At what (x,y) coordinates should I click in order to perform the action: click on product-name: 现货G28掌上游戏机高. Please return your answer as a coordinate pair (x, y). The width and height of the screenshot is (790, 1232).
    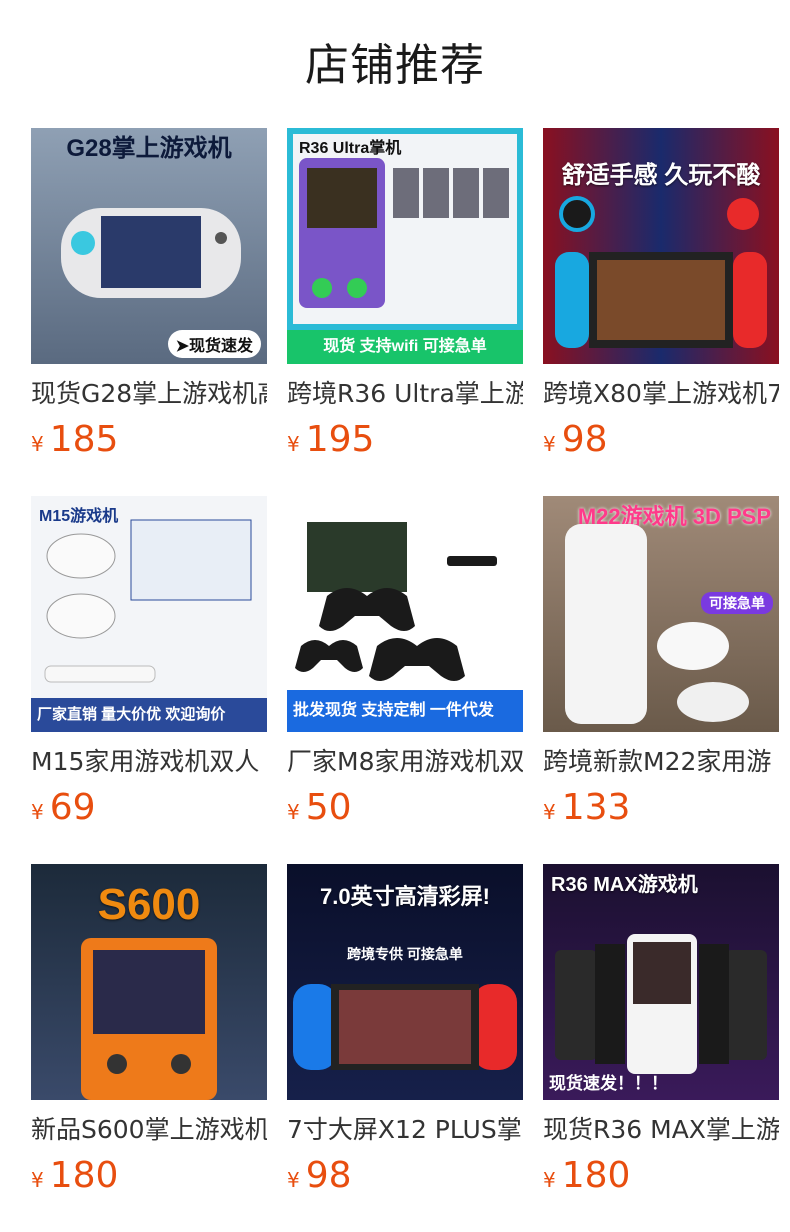
    Looking at the image, I should click on (149, 394).